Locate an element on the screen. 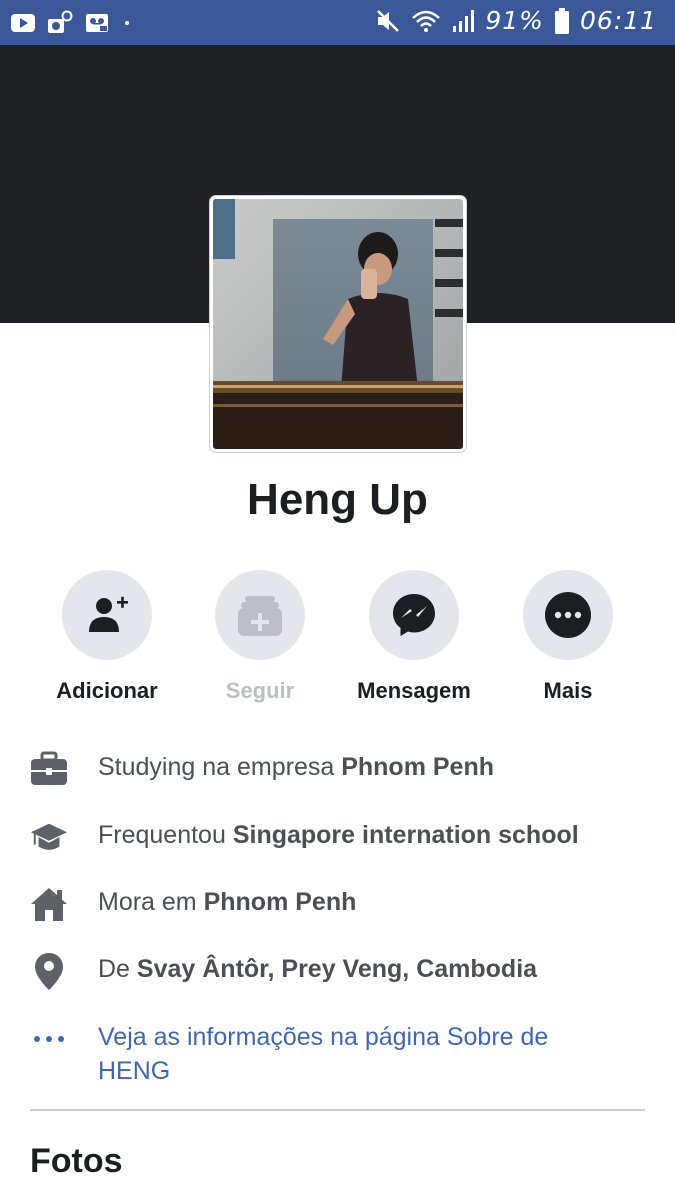 The image size is (675, 1200). more-icon is located at coordinates (568, 615).